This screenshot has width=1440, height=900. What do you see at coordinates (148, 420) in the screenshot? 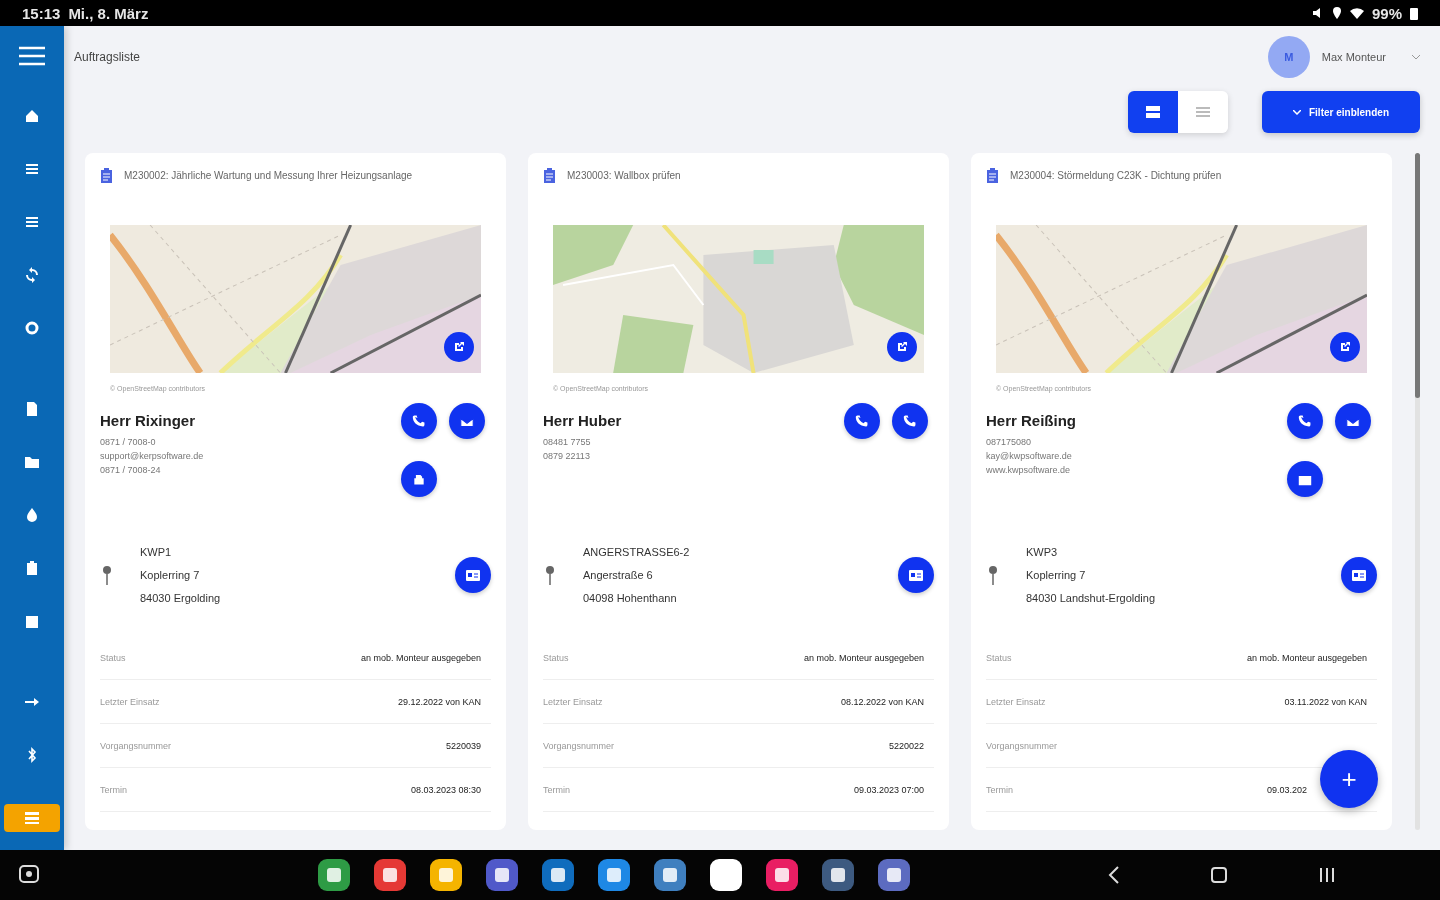
I see `contact-name: Herr Rixinger` at bounding box center [148, 420].